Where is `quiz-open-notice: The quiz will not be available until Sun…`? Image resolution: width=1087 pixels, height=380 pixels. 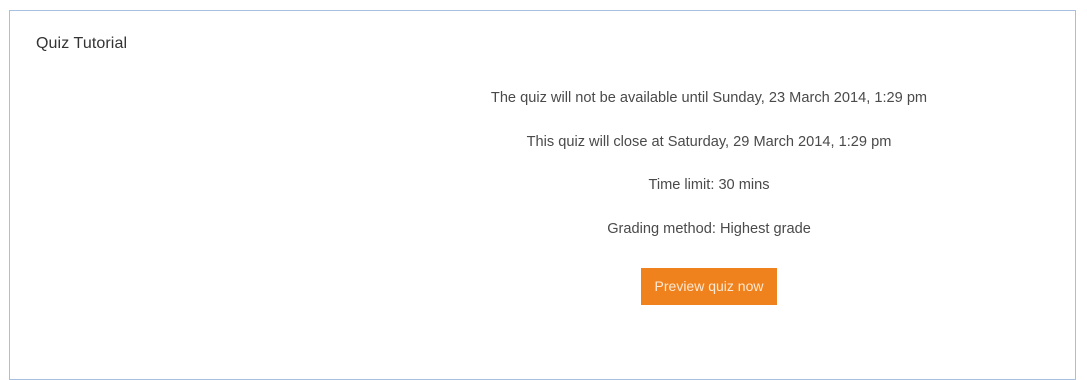 quiz-open-notice: The quiz will not be available until Sun… is located at coordinates (709, 98).